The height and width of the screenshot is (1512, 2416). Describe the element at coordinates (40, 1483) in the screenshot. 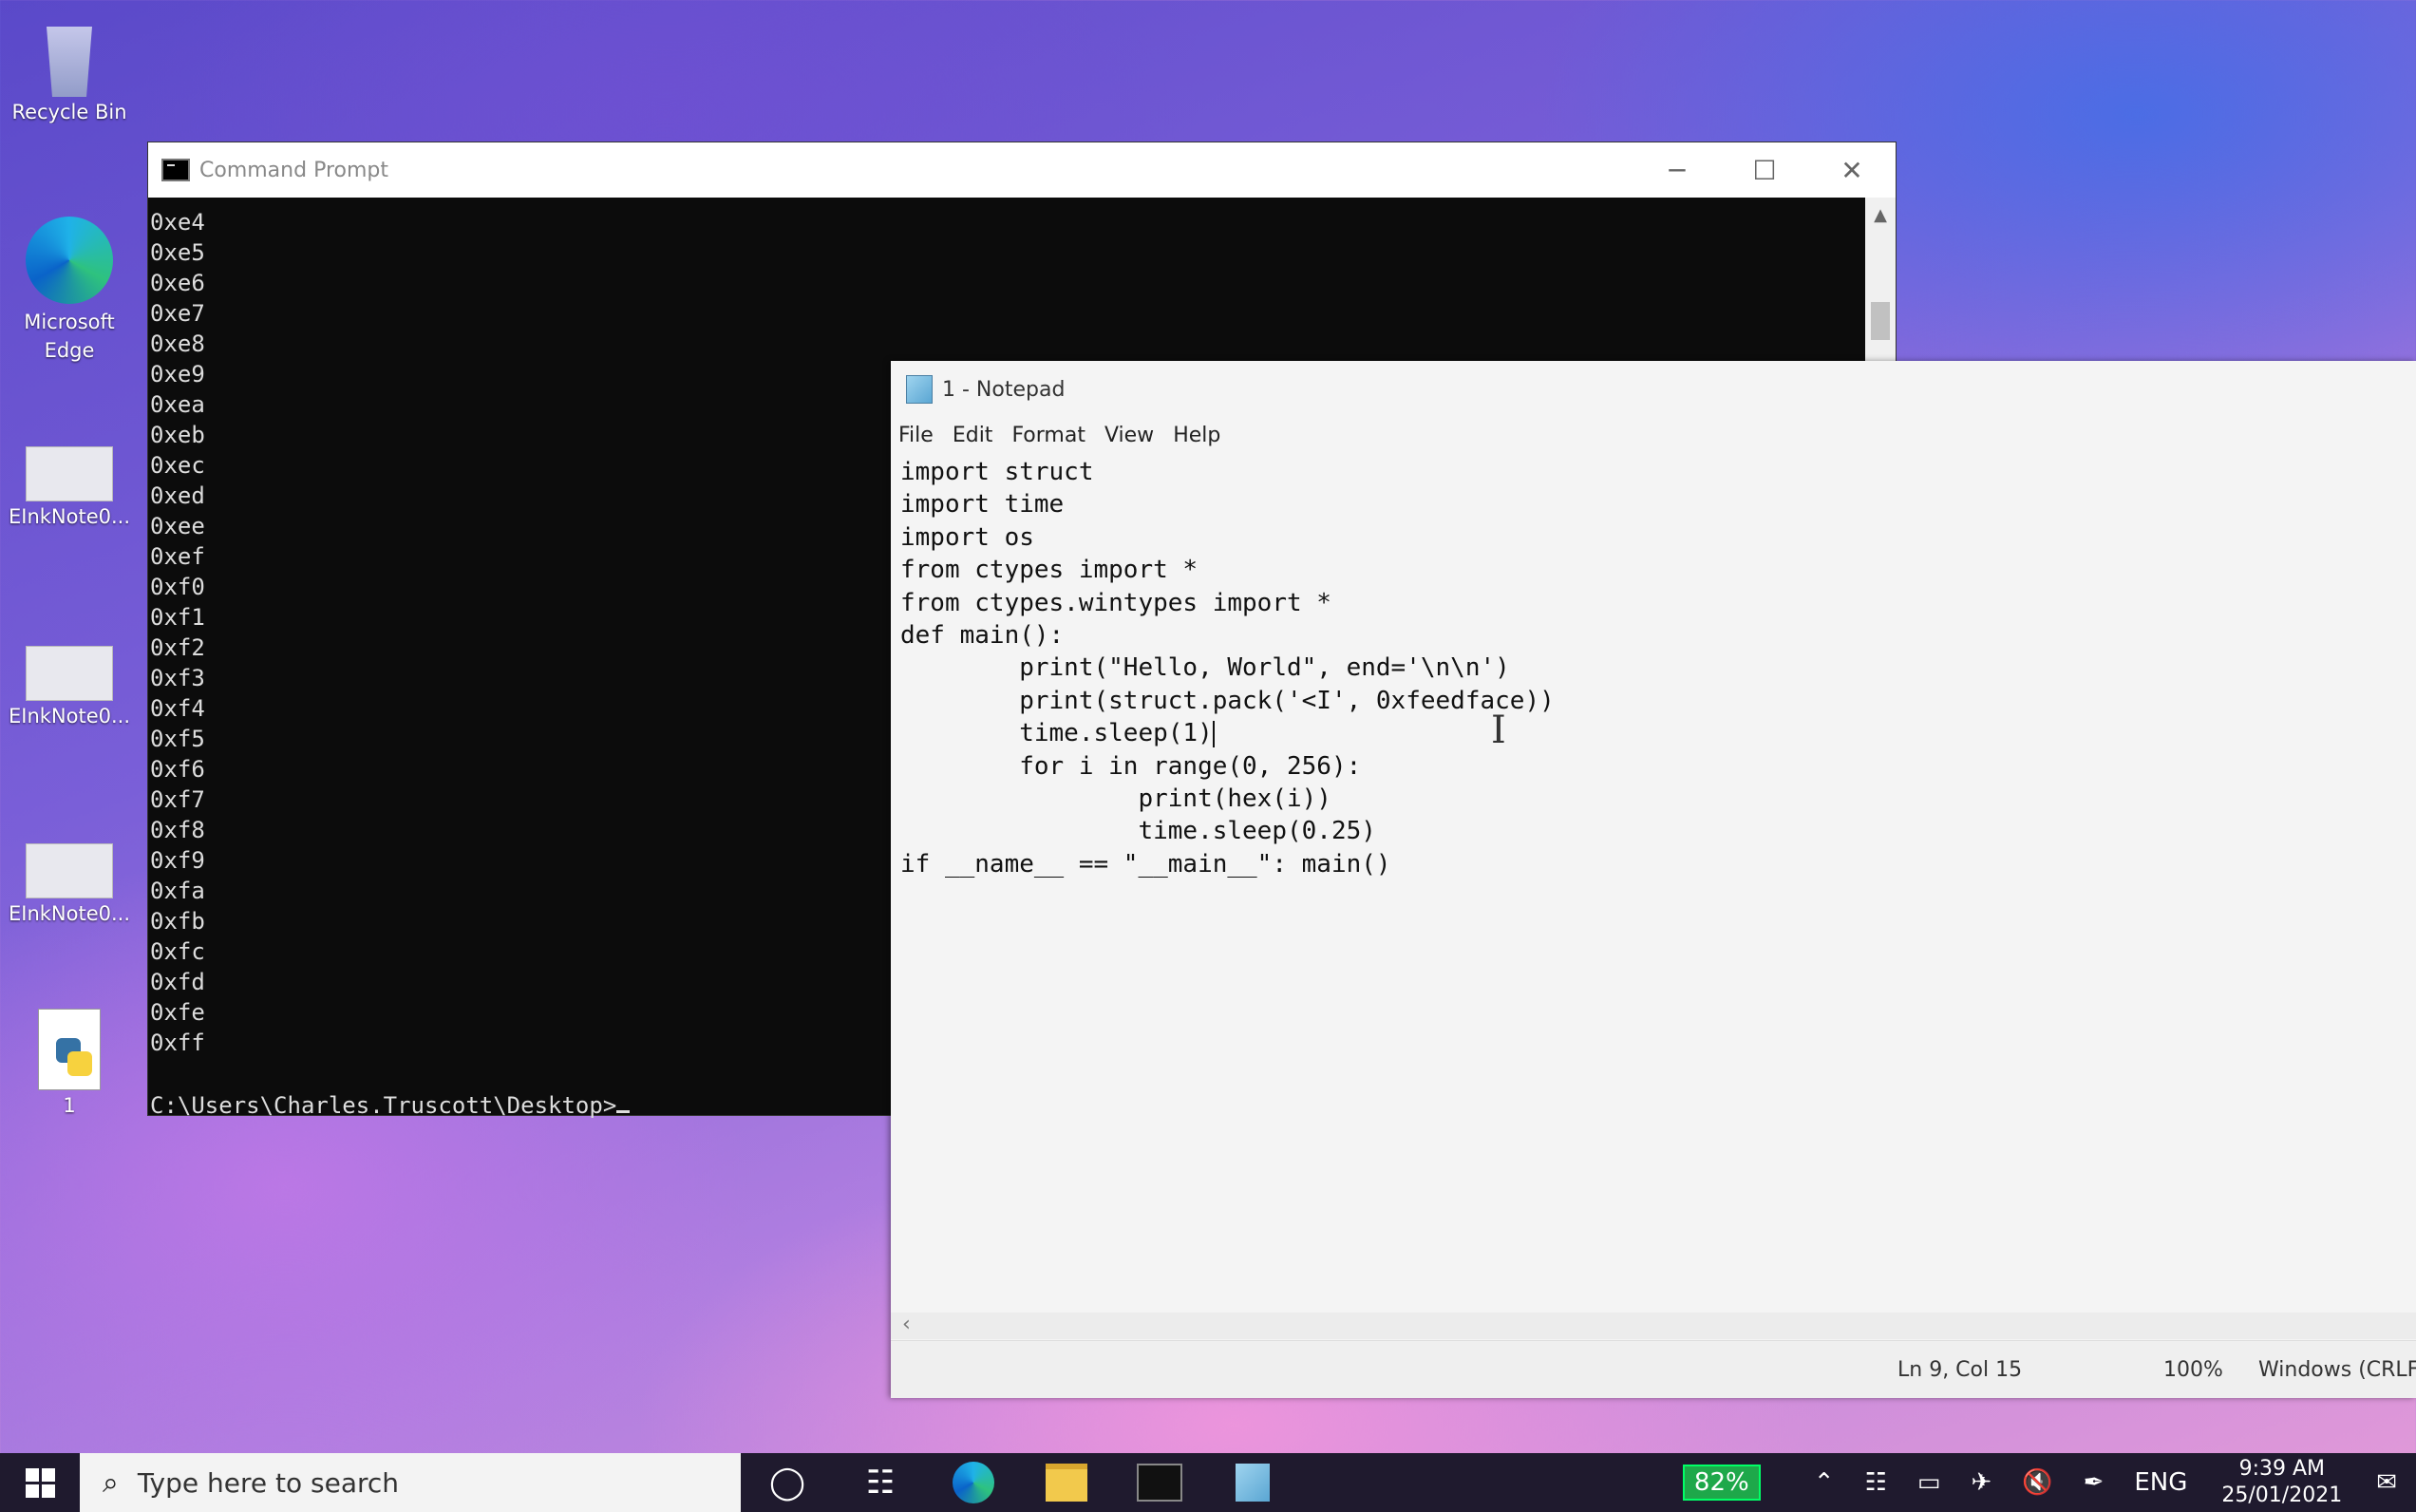

I see `start-button` at that location.